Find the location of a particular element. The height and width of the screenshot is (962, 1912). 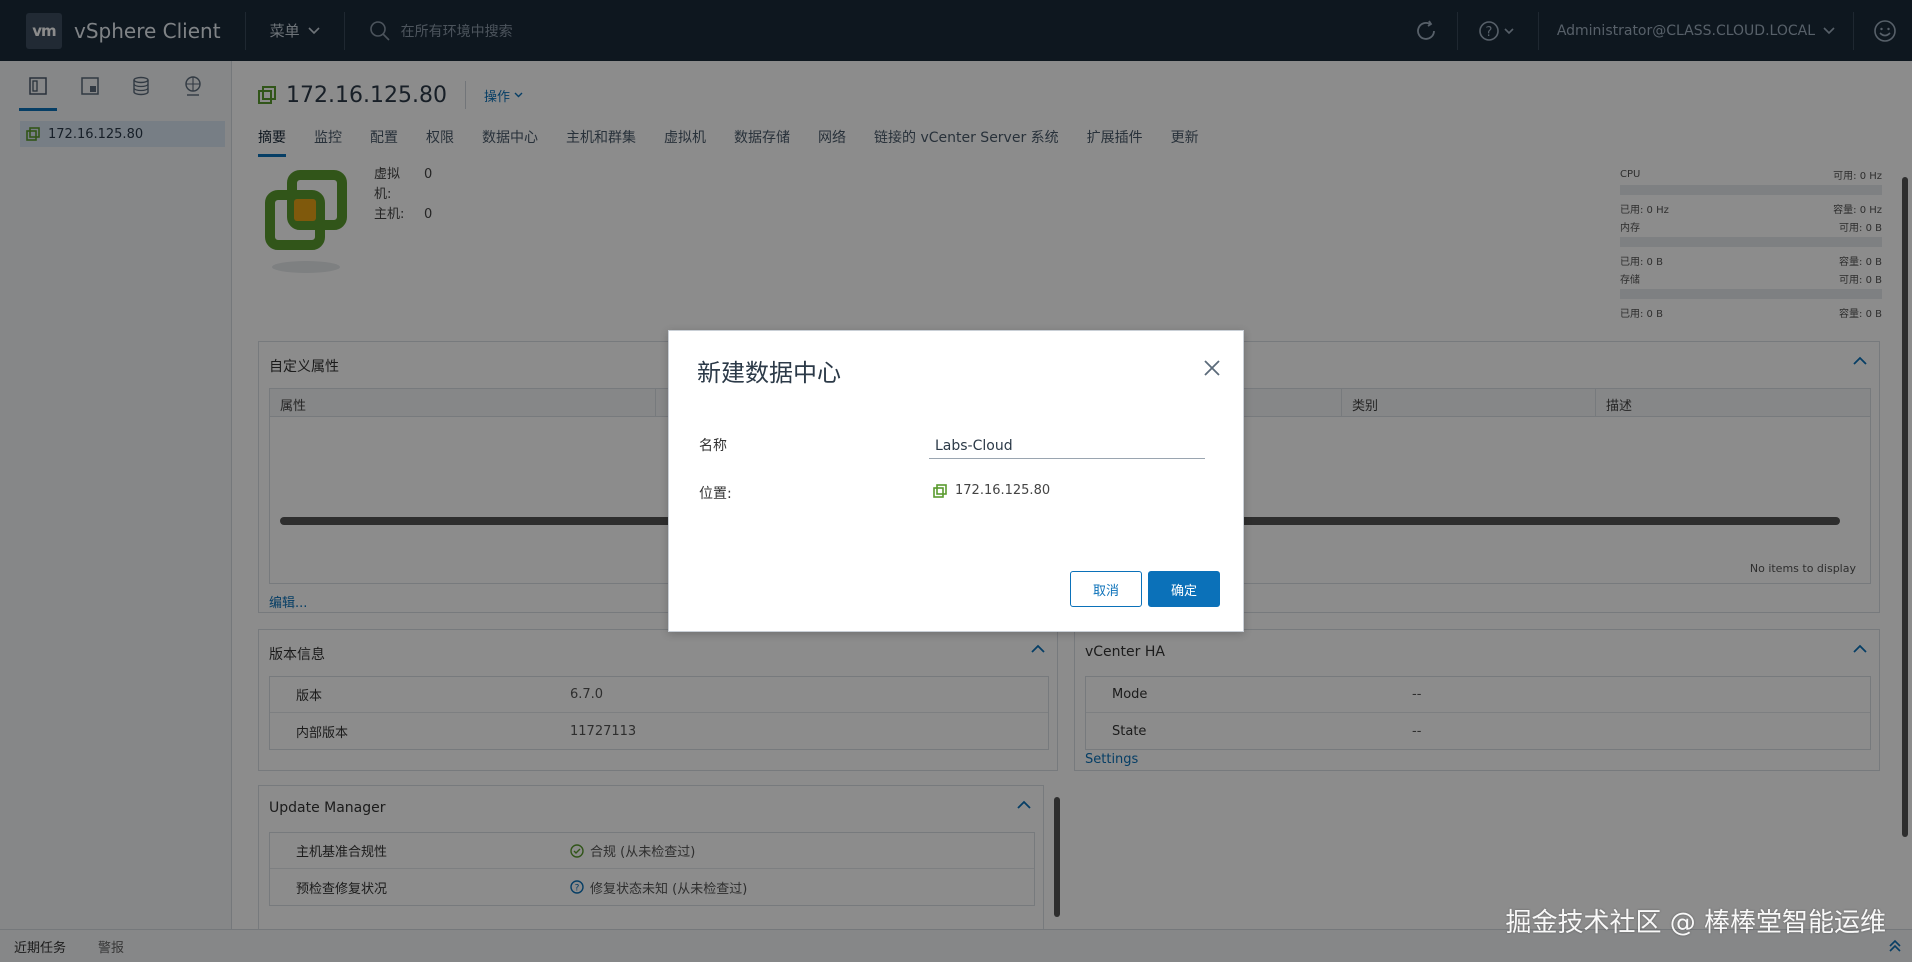

location-label: 位置: is located at coordinates (715, 494).